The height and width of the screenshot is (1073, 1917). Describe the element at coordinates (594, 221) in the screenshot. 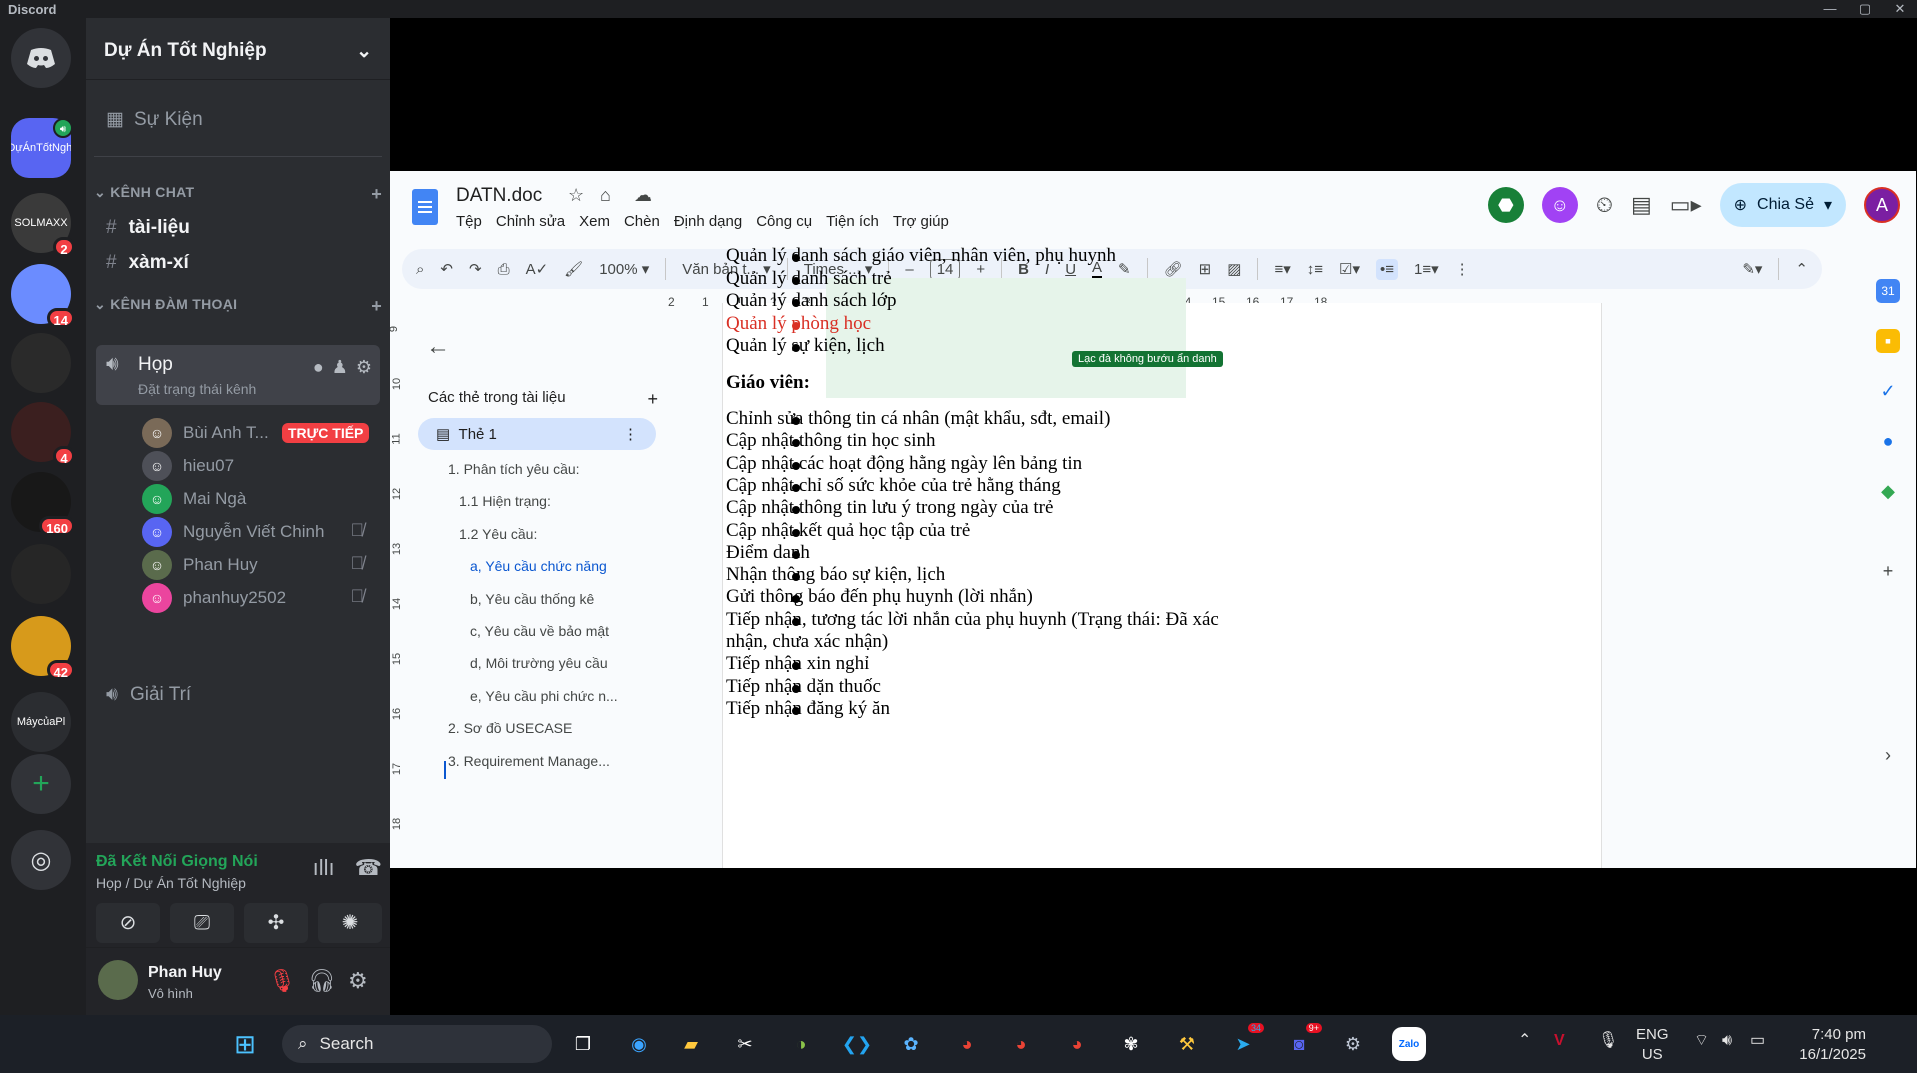

I see `menu-item: Xem` at that location.